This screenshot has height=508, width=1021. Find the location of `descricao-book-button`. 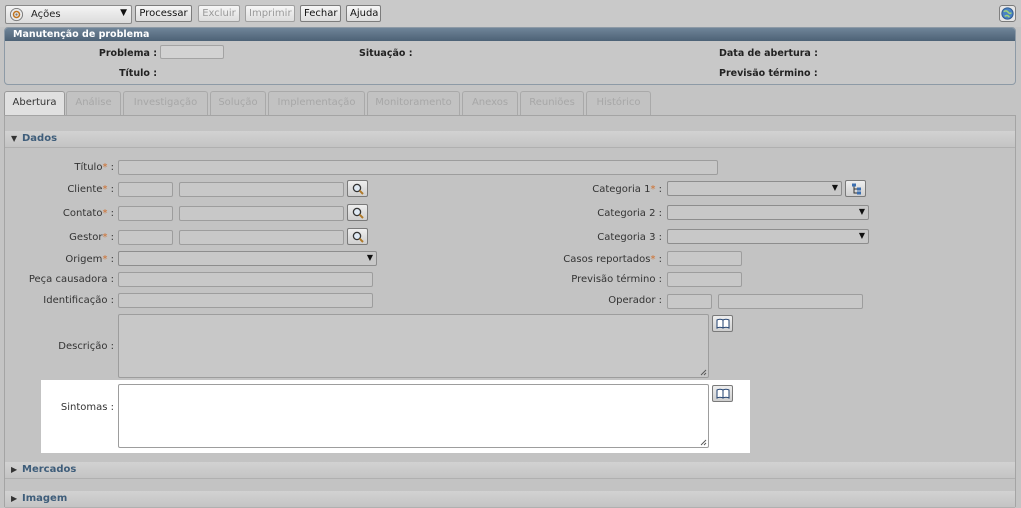

descricao-book-button is located at coordinates (722, 323).